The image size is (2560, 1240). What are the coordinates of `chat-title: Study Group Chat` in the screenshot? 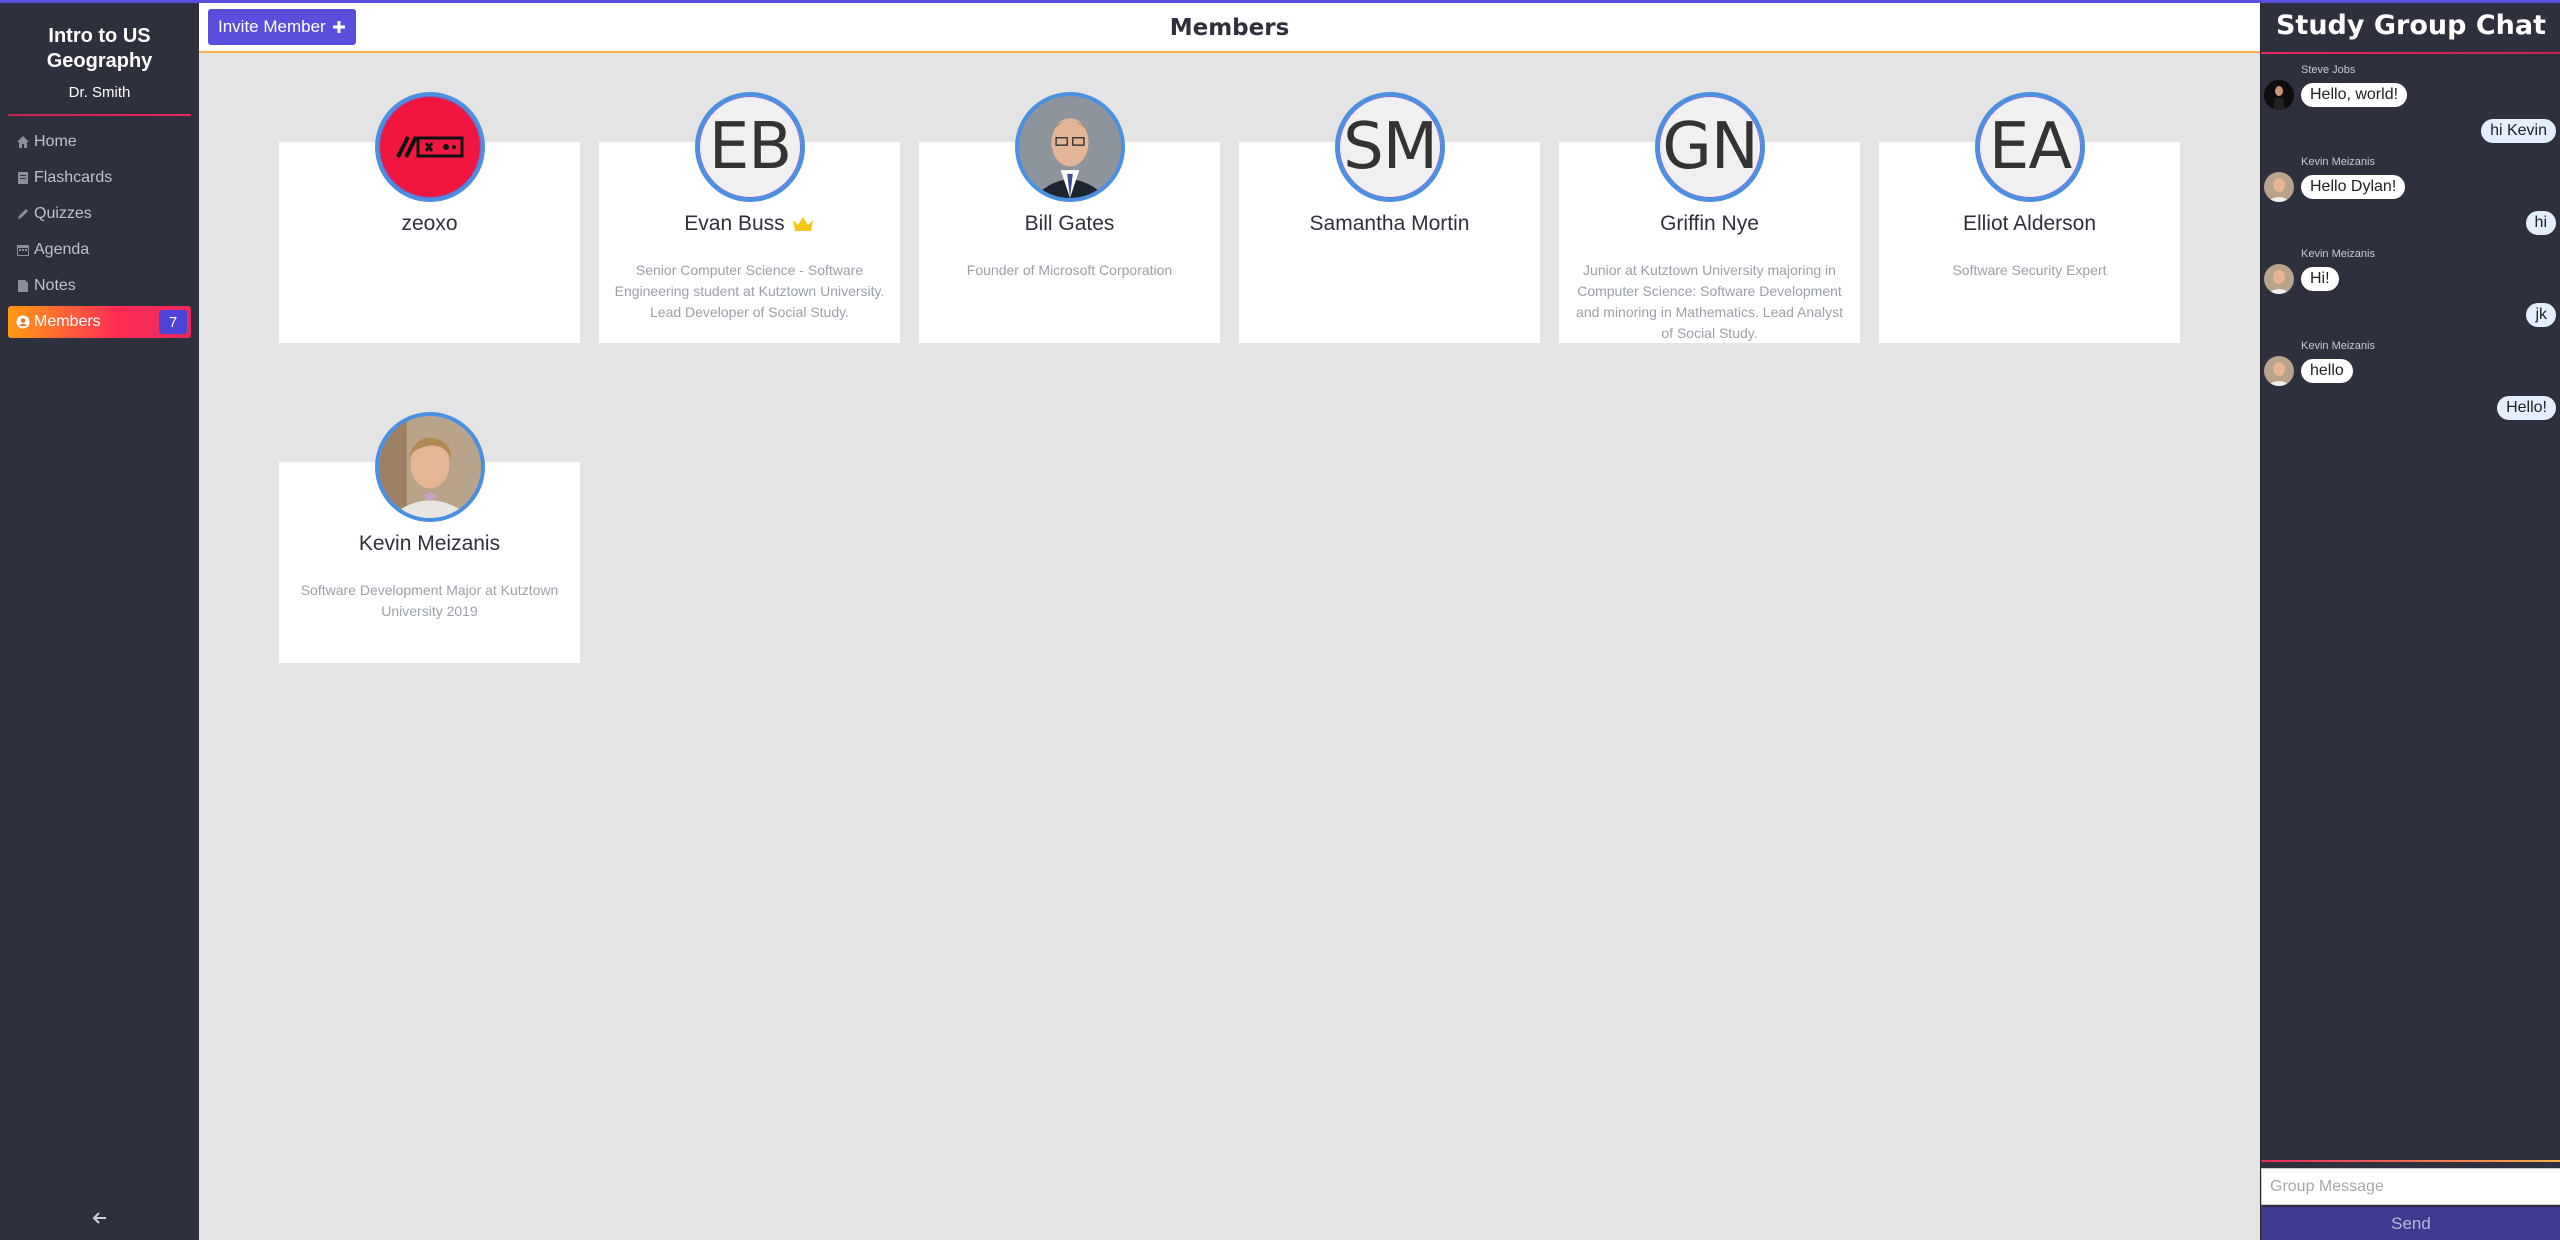 It's located at (2411, 25).